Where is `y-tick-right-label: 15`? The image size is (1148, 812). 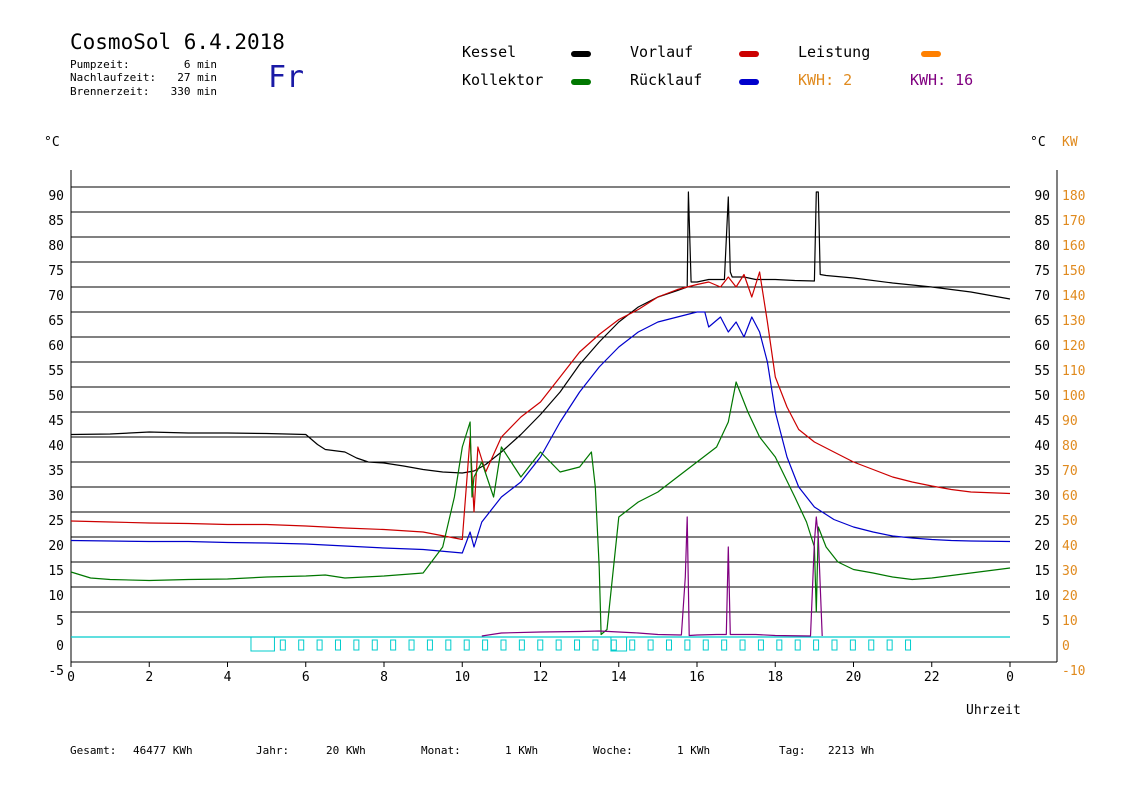 y-tick-right-label: 15 is located at coordinates (1042, 571).